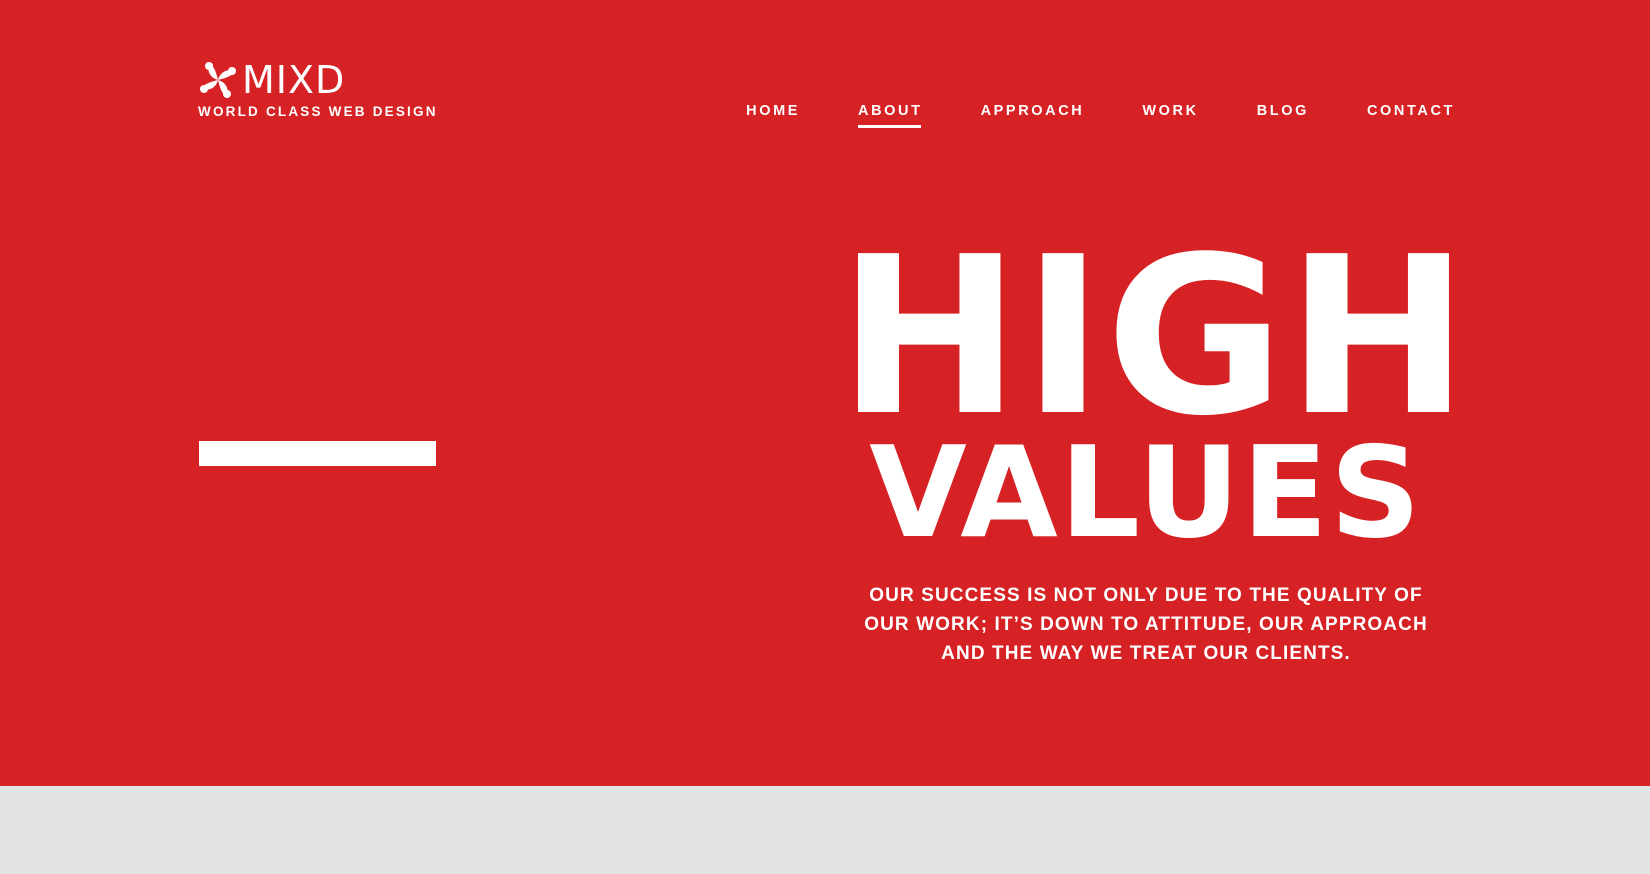 This screenshot has width=1650, height=874. I want to click on brand-tagline: WORLD CLASS WEB DESIGN, so click(318, 111).